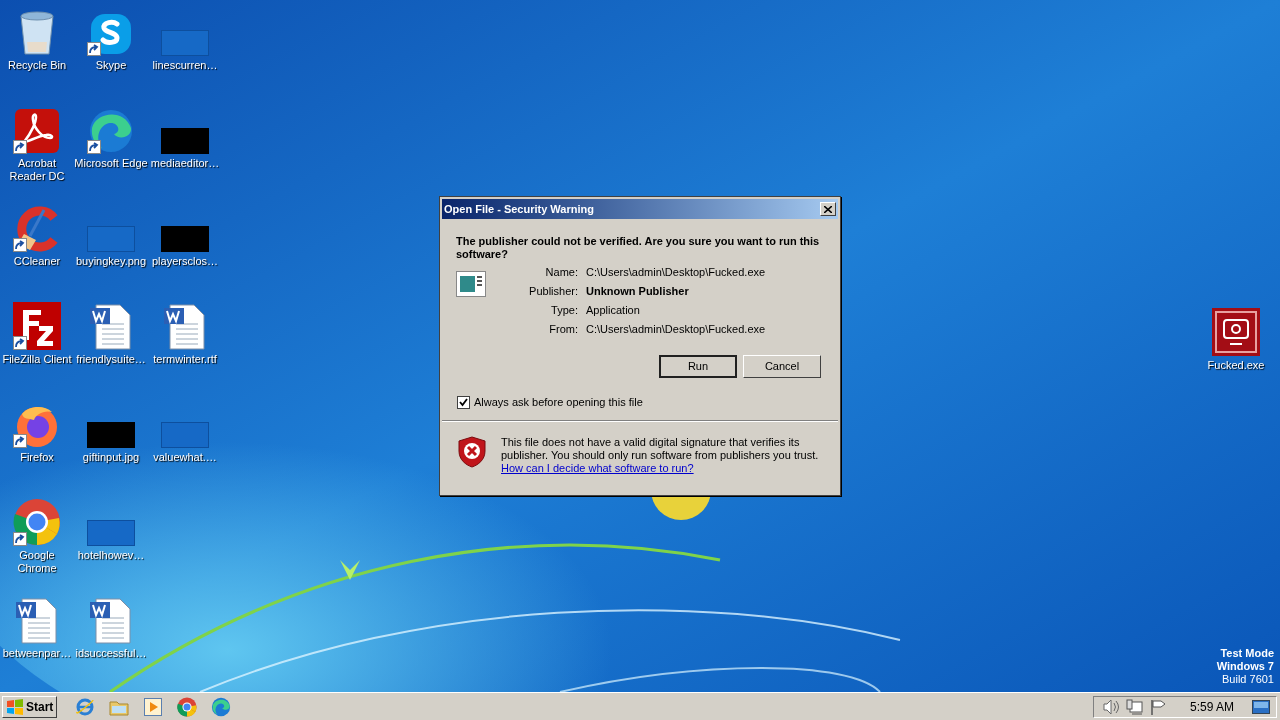 The image size is (1280, 720). What do you see at coordinates (1245, 666) in the screenshot?
I see `os-watermark-text: Windows 7` at bounding box center [1245, 666].